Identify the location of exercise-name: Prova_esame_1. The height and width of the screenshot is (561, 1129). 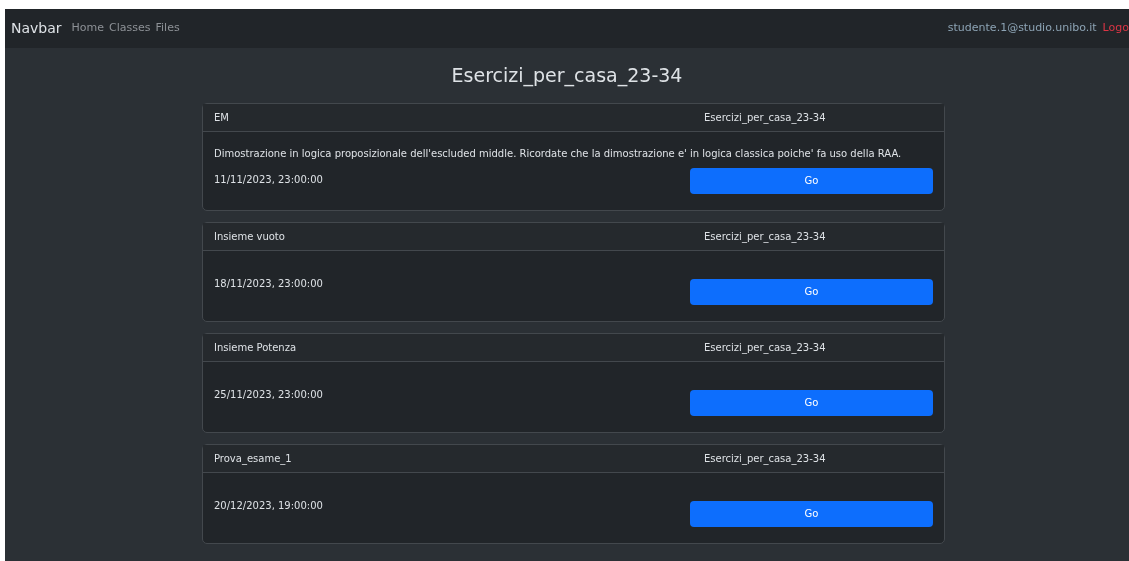
(253, 458).